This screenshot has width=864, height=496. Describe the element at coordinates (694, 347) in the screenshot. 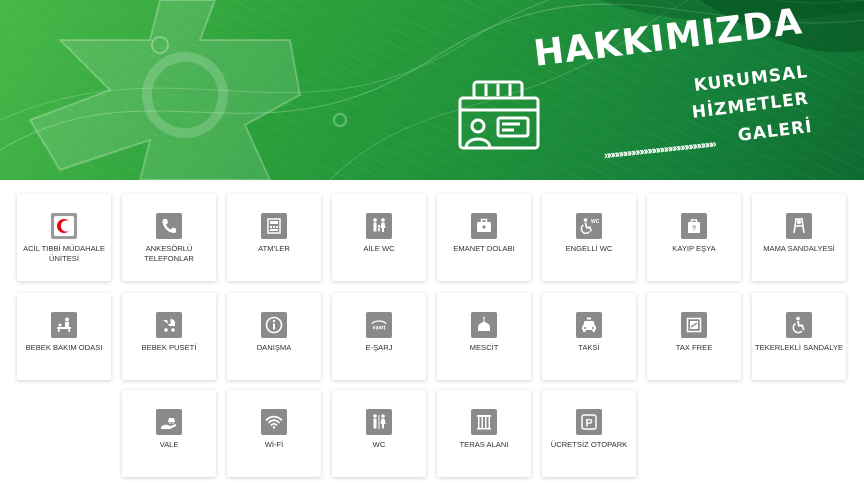

I see `service-label: TAX FREE` at that location.